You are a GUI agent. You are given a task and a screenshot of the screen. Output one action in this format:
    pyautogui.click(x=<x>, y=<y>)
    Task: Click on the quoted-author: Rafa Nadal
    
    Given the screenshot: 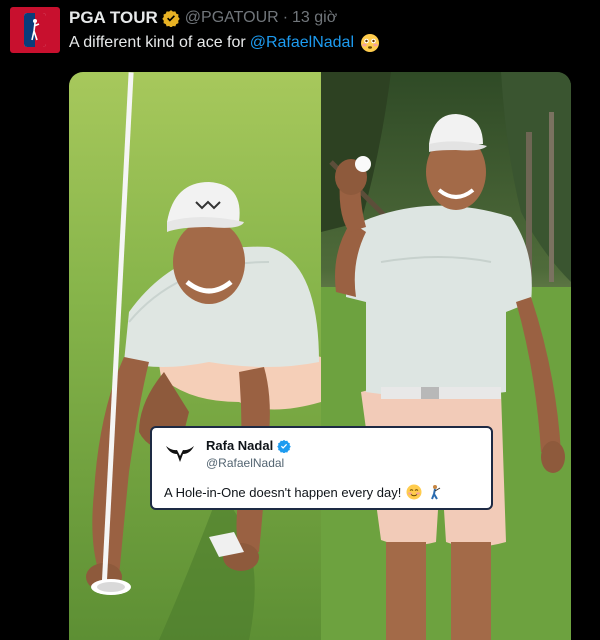 What is the action you would take?
    pyautogui.click(x=248, y=445)
    